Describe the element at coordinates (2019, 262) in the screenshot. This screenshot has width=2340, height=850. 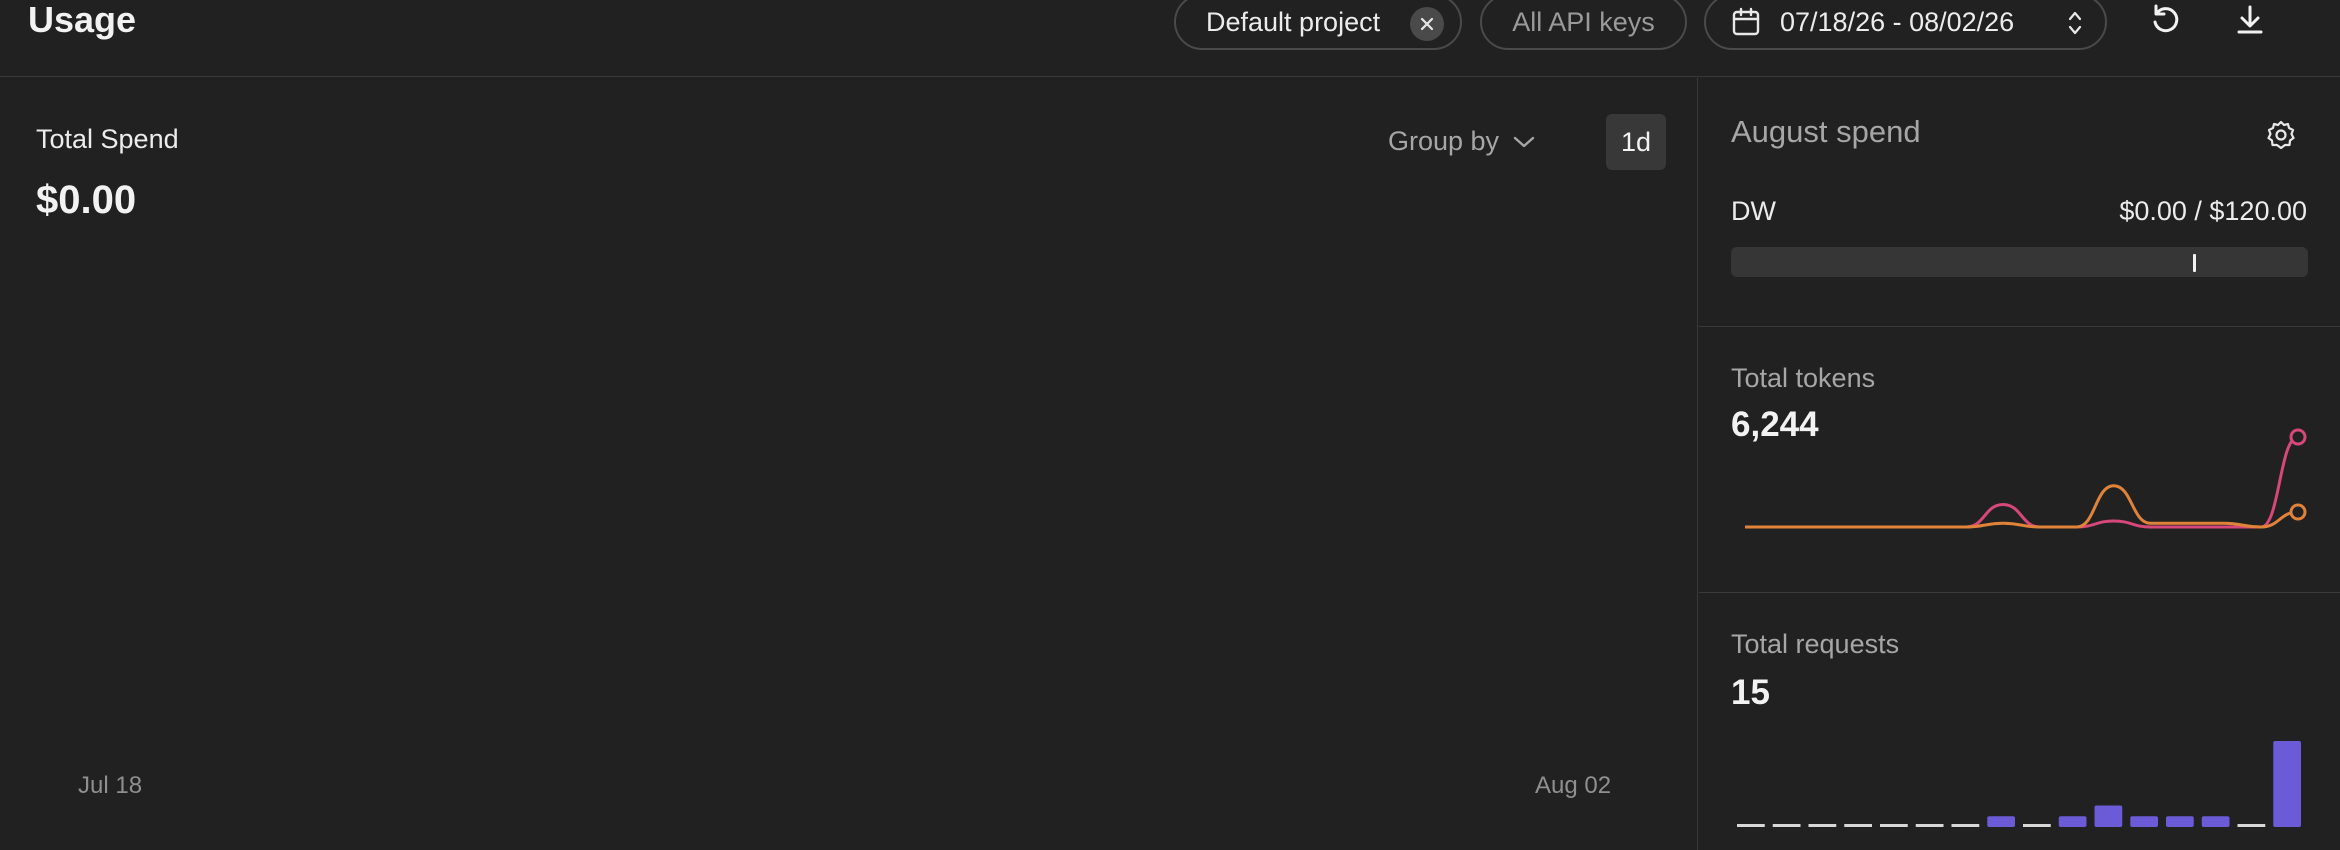
I see `budget-progress-bar` at that location.